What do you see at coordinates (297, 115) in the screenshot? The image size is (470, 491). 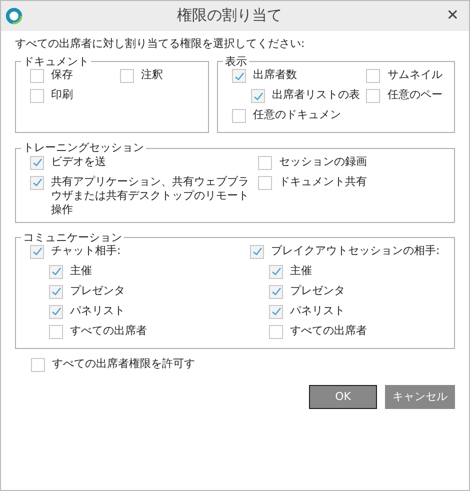 I see `checkbox-label: 任意のドキュメン` at bounding box center [297, 115].